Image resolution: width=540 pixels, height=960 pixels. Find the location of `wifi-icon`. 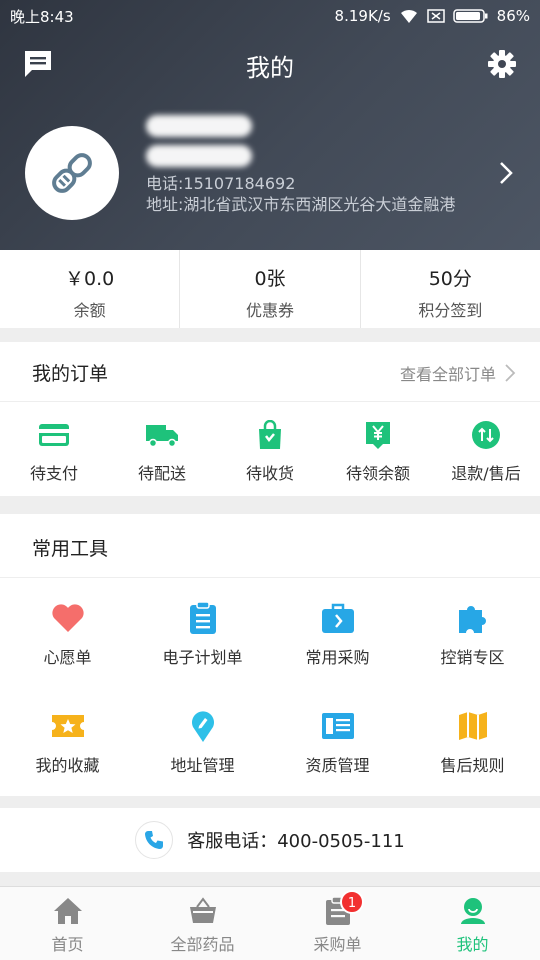

wifi-icon is located at coordinates (408, 16).